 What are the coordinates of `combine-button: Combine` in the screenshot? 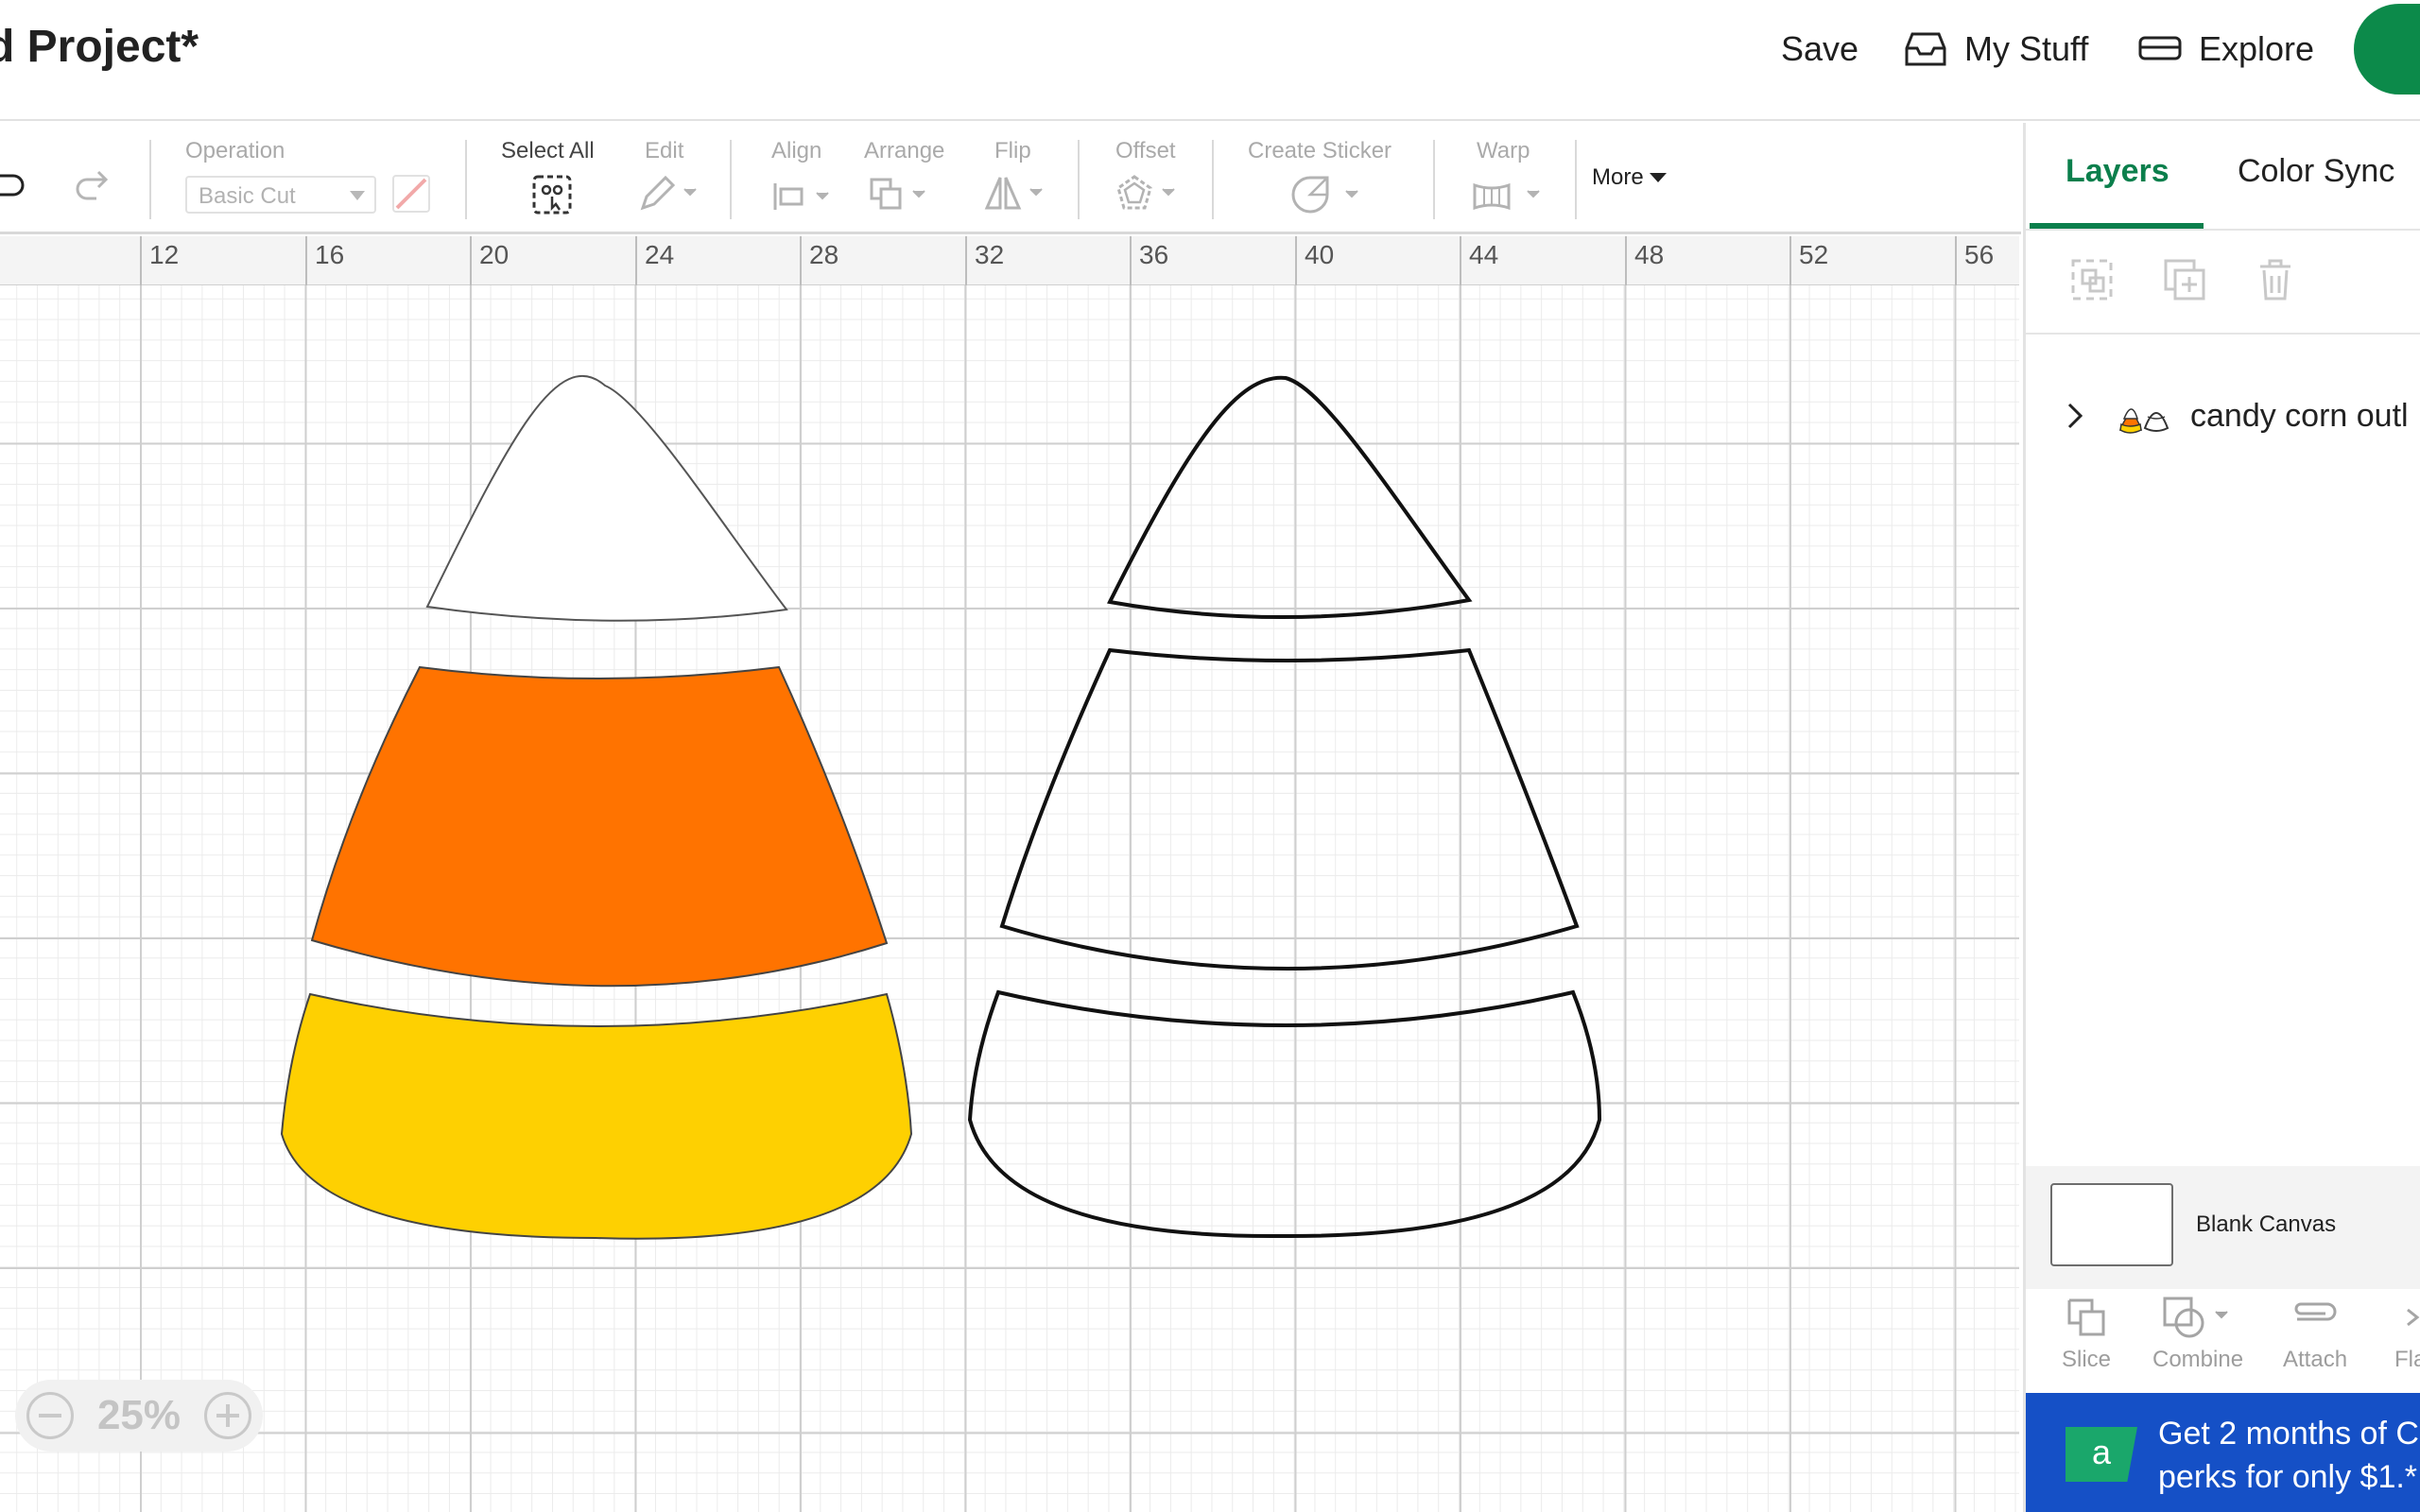 It's located at (2197, 1334).